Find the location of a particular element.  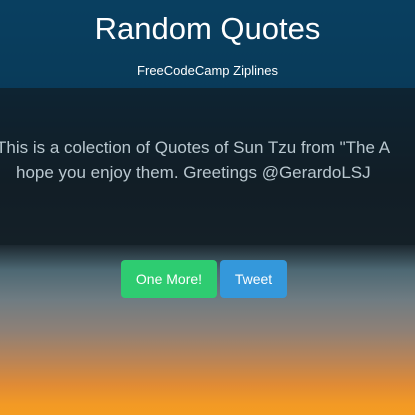

one-more-button: One More! is located at coordinates (169, 279).